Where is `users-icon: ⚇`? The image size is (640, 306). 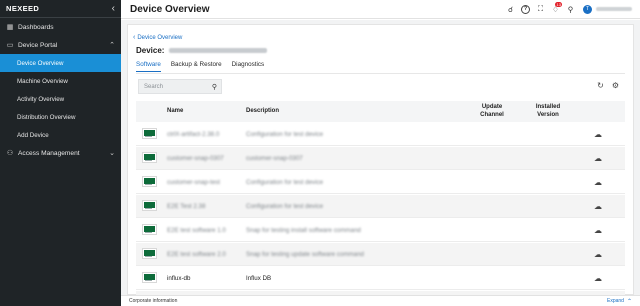
users-icon: ⚇ is located at coordinates (10, 153).